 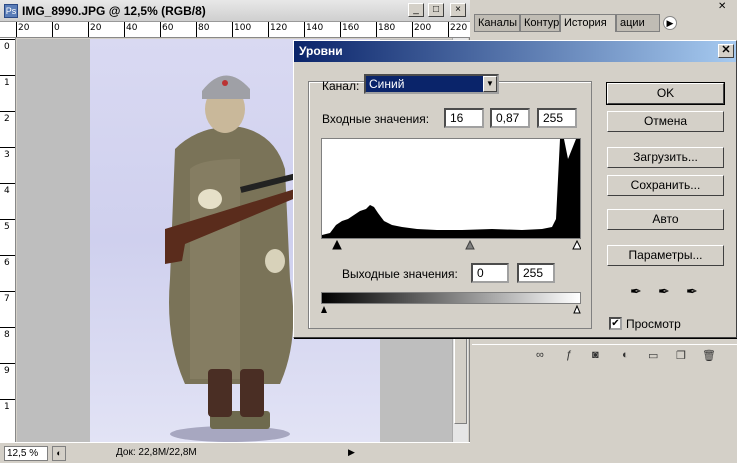 I want to click on cancel-button: Отмена, so click(x=665, y=121).